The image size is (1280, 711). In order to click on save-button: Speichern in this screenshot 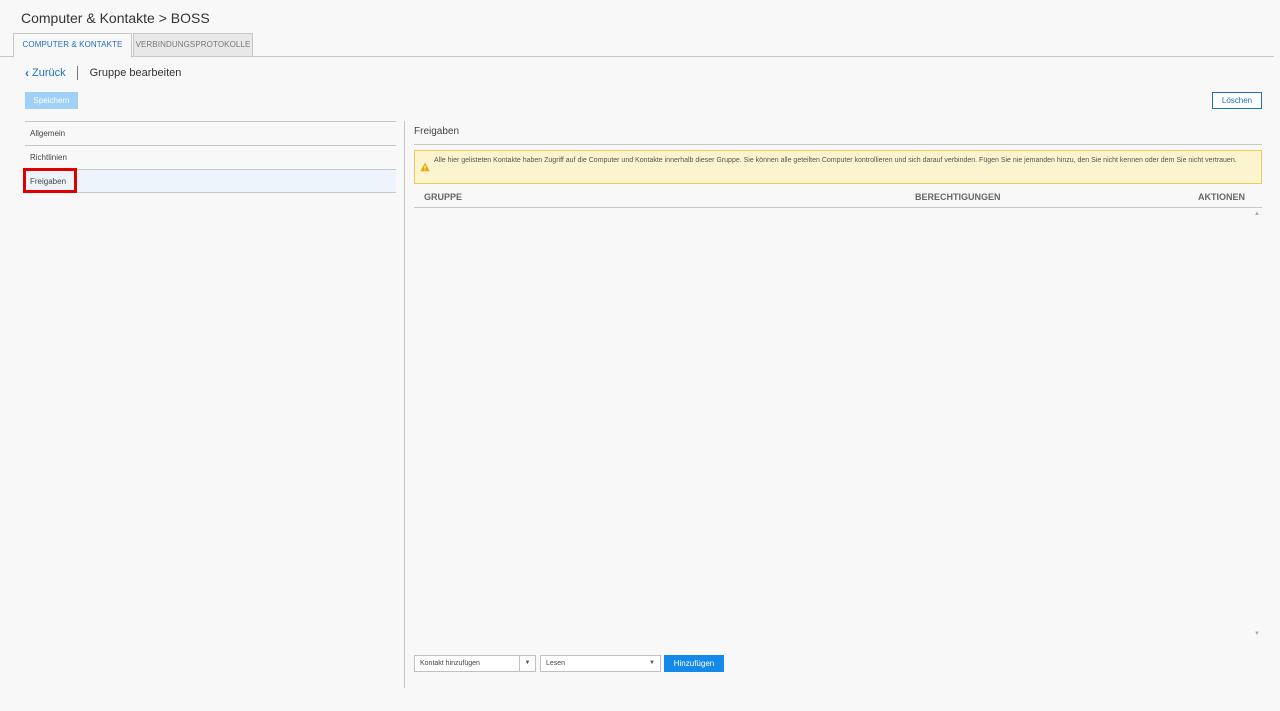, I will do `click(51, 100)`.